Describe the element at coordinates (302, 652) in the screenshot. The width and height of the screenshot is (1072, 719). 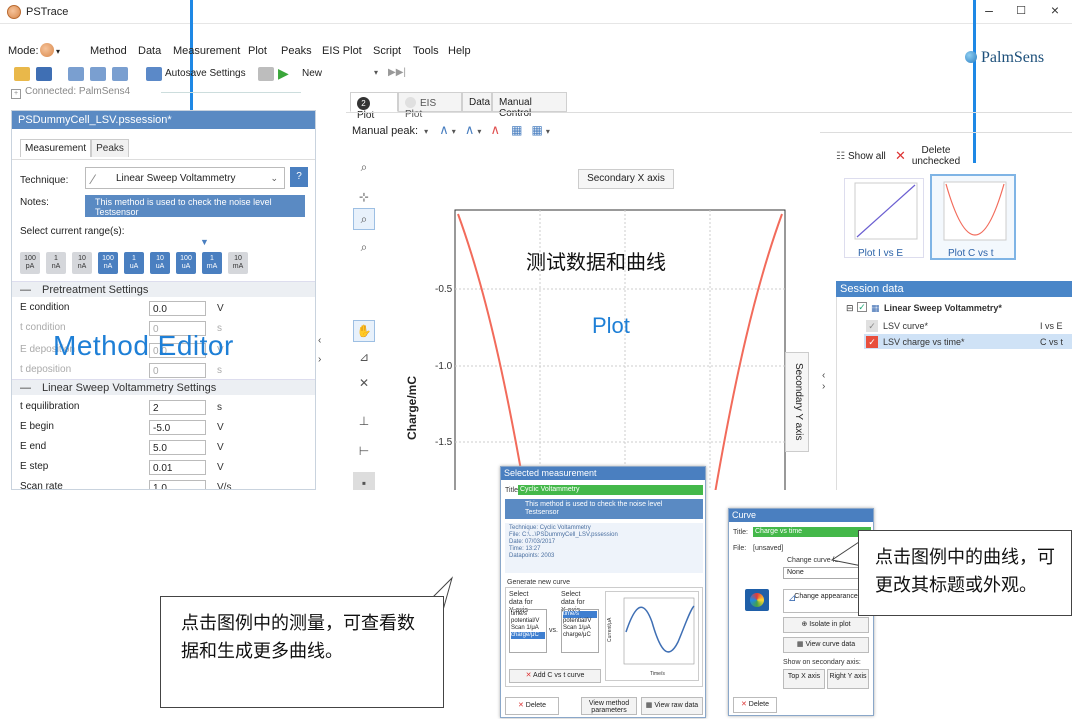
I see `callout-left: 点击图例中的测量，可查看数据和生成更多曲线。` at that location.